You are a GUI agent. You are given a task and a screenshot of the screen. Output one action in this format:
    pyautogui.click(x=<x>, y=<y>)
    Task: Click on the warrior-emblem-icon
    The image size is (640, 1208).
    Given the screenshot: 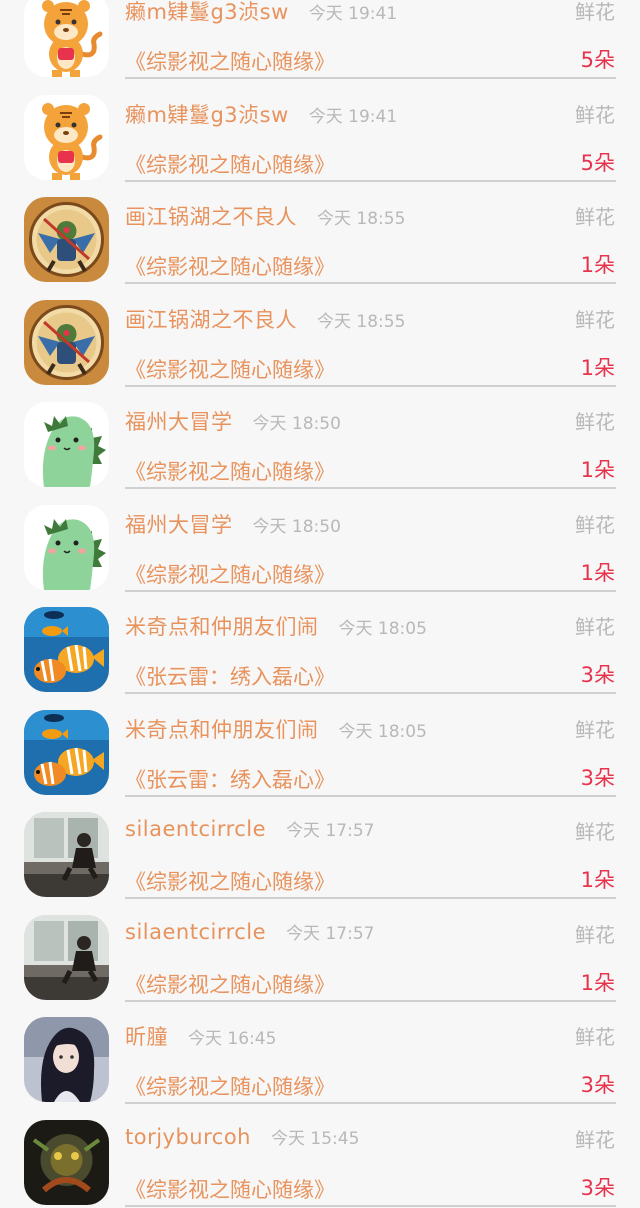 What is the action you would take?
    pyautogui.click(x=66, y=342)
    